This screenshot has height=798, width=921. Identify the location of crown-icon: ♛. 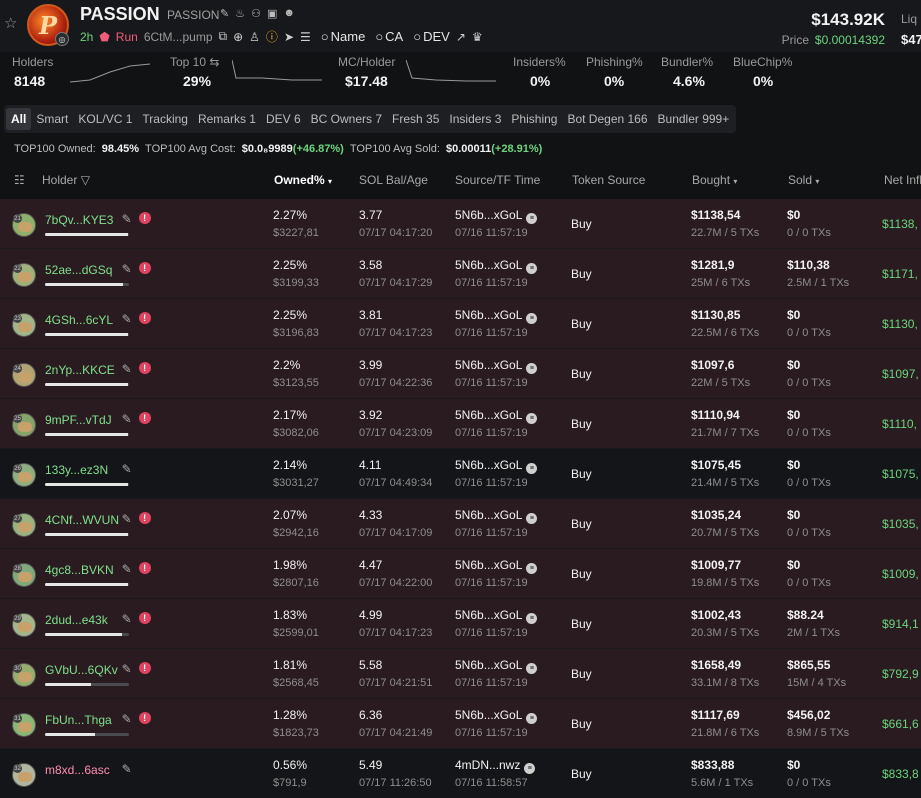
(477, 37).